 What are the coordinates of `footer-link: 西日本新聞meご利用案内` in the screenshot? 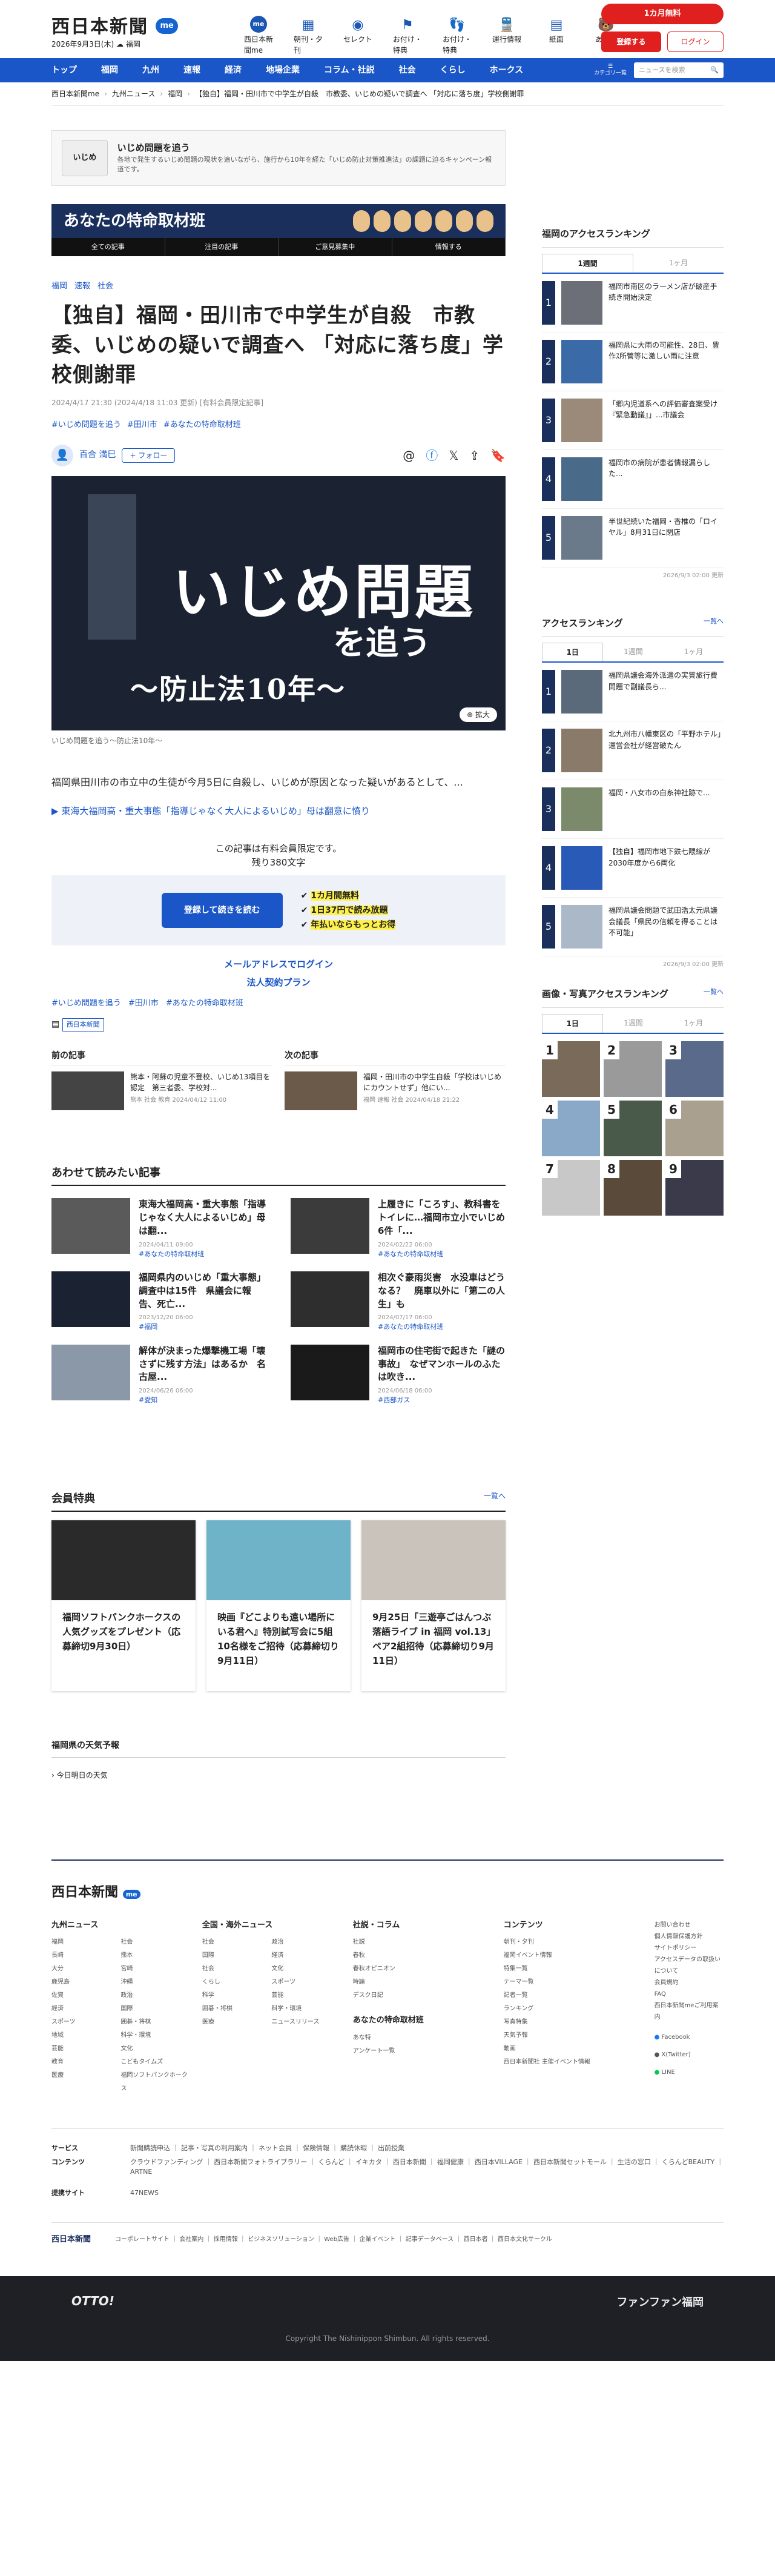 It's located at (689, 2011).